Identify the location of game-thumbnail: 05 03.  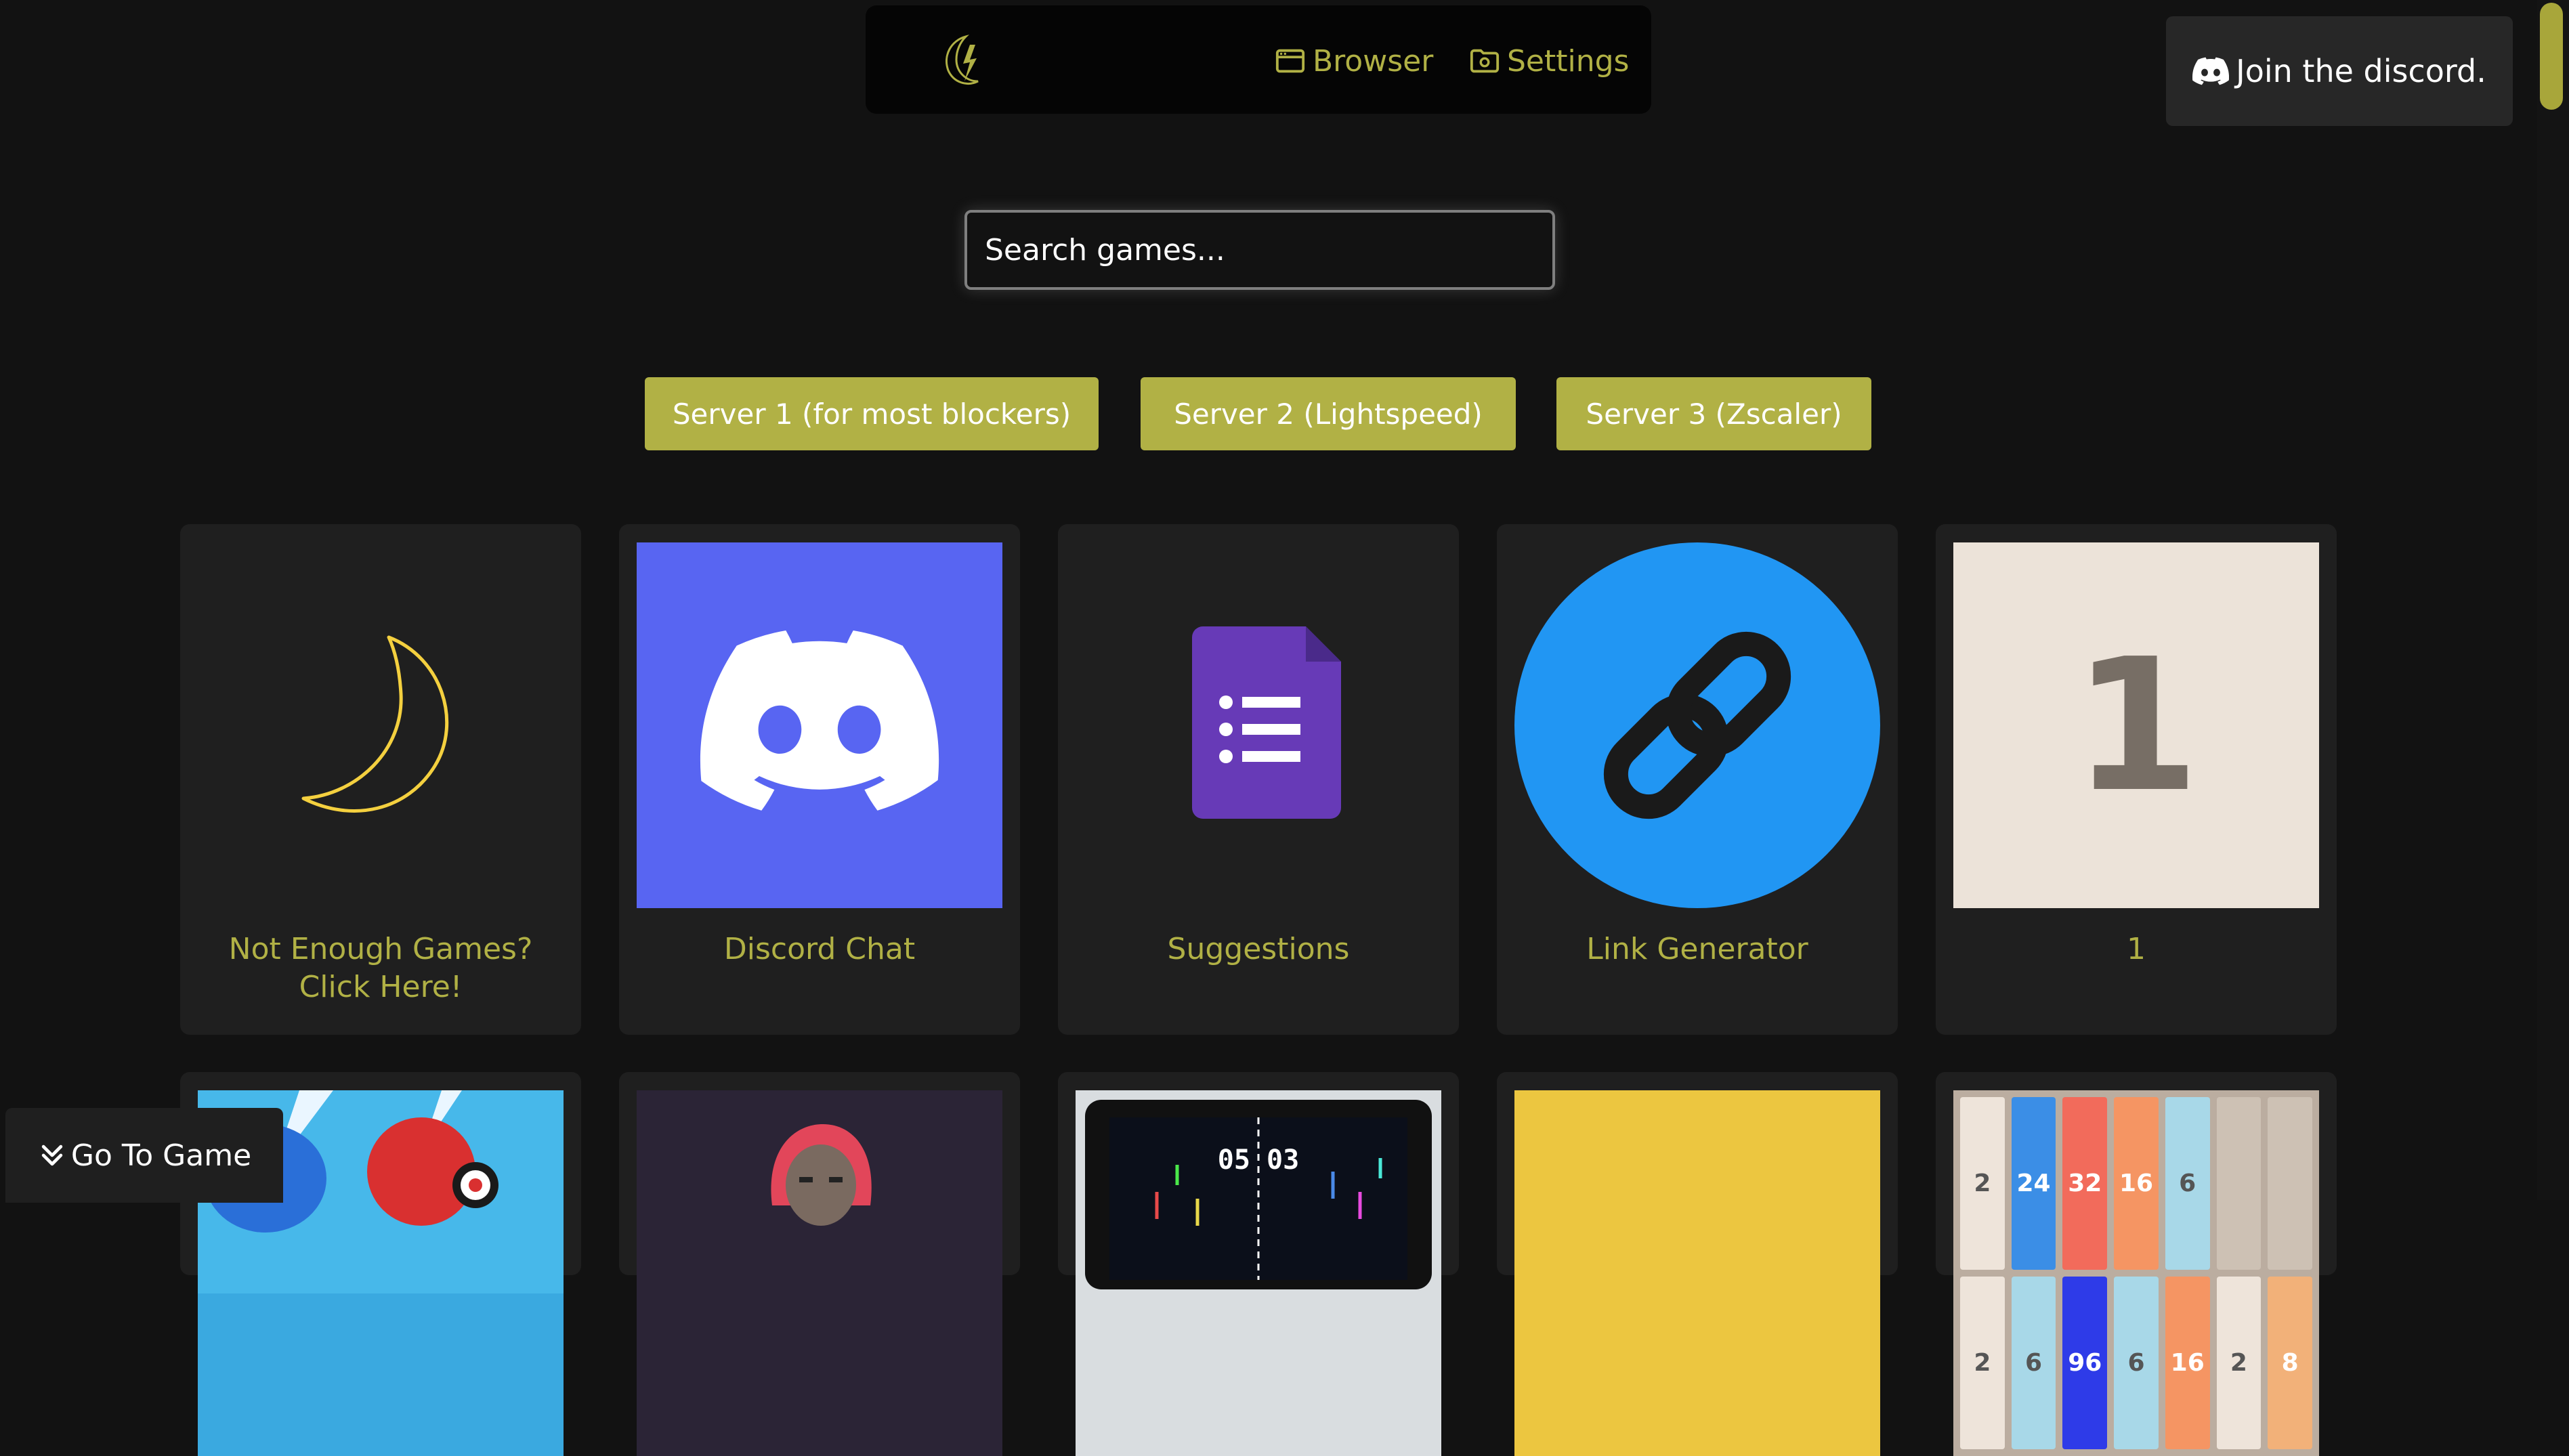
(1258, 1273).